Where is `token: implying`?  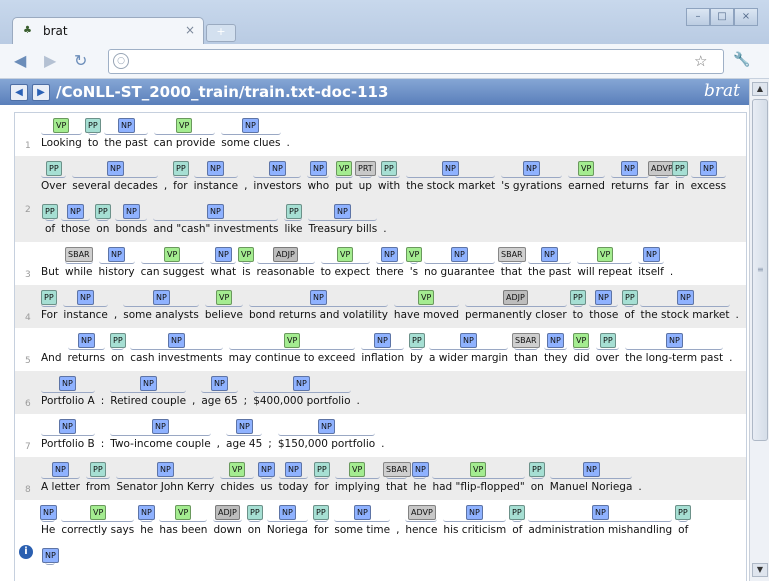 token: implying is located at coordinates (357, 487).